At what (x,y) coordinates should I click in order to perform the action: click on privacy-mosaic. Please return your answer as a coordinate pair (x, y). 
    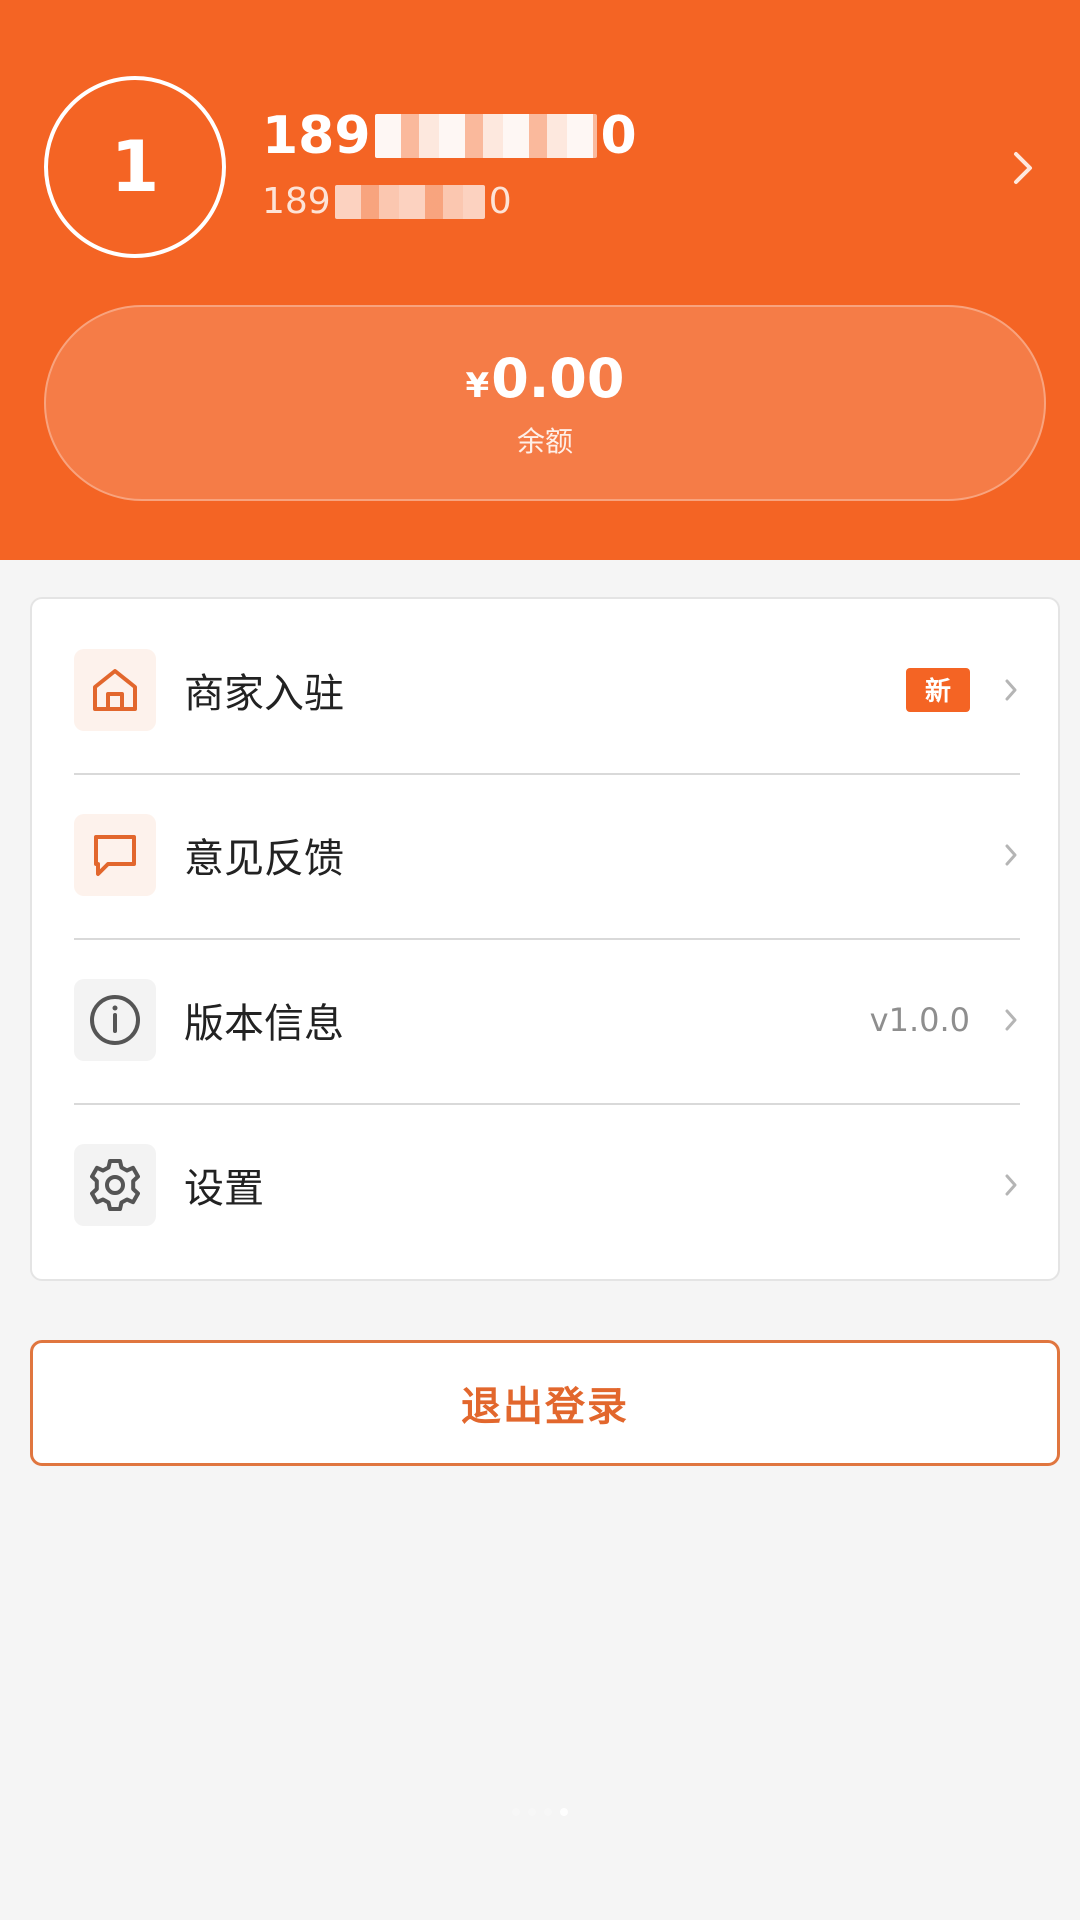
    Looking at the image, I should click on (485, 136).